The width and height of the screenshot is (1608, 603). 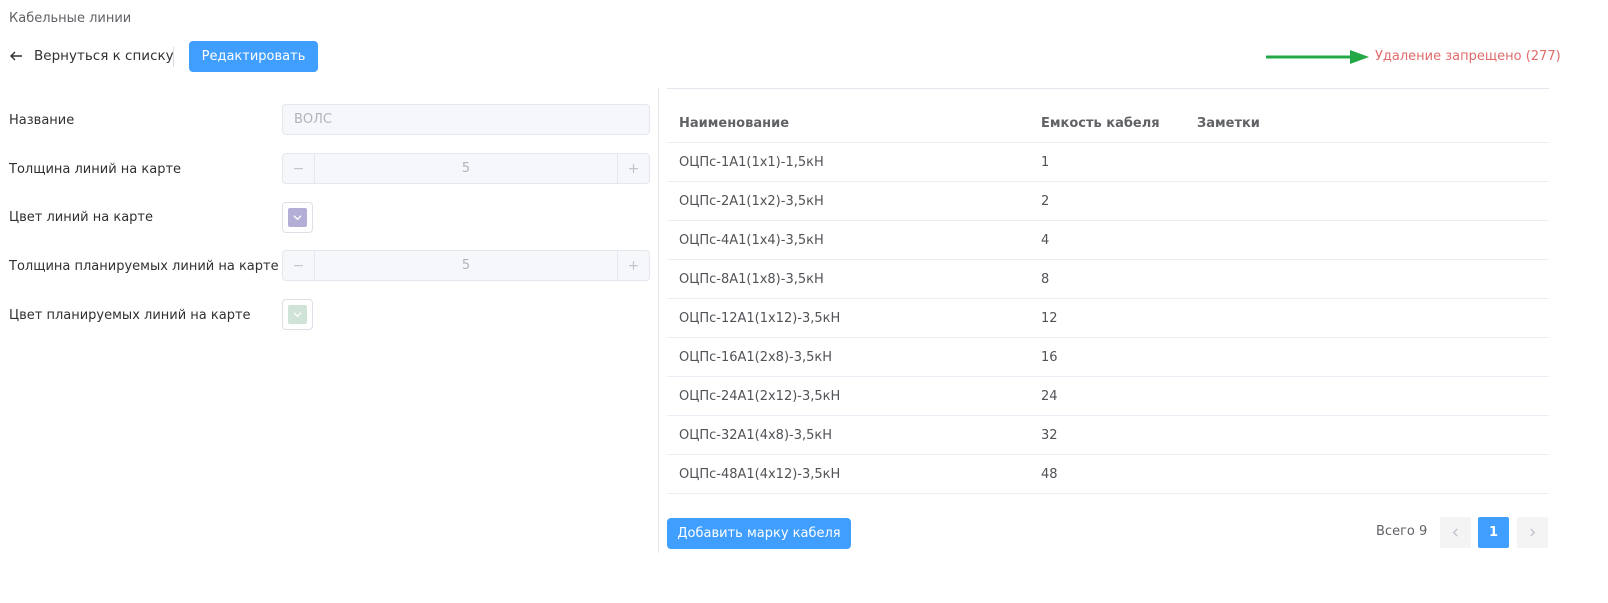 I want to click on chevron-right-icon, so click(x=1533, y=532).